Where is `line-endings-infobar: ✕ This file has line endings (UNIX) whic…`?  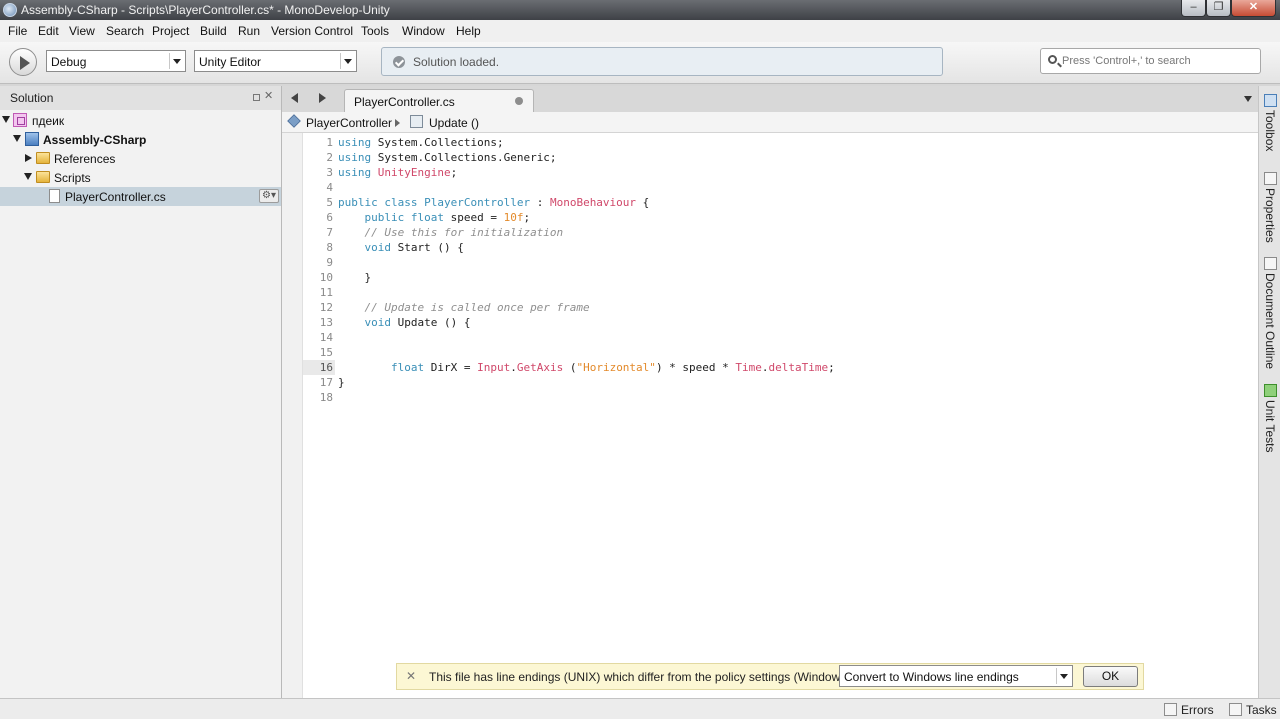 line-endings-infobar: ✕ This file has line endings (UNIX) whic… is located at coordinates (770, 676).